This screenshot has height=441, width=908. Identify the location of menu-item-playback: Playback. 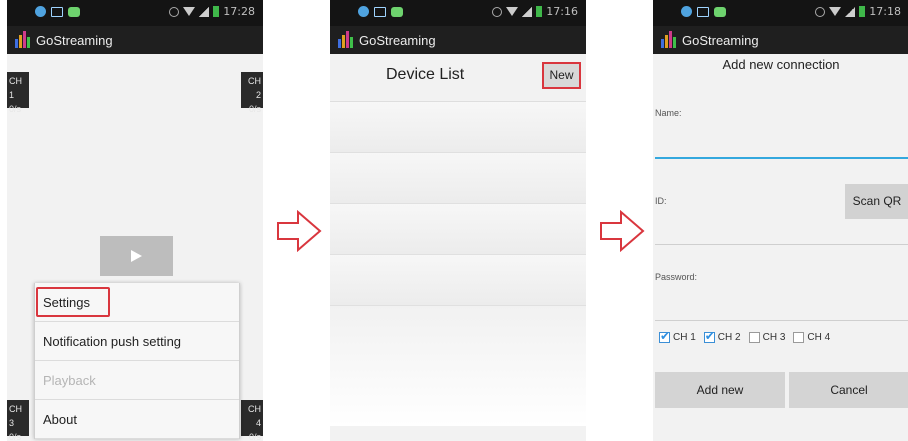
(137, 380).